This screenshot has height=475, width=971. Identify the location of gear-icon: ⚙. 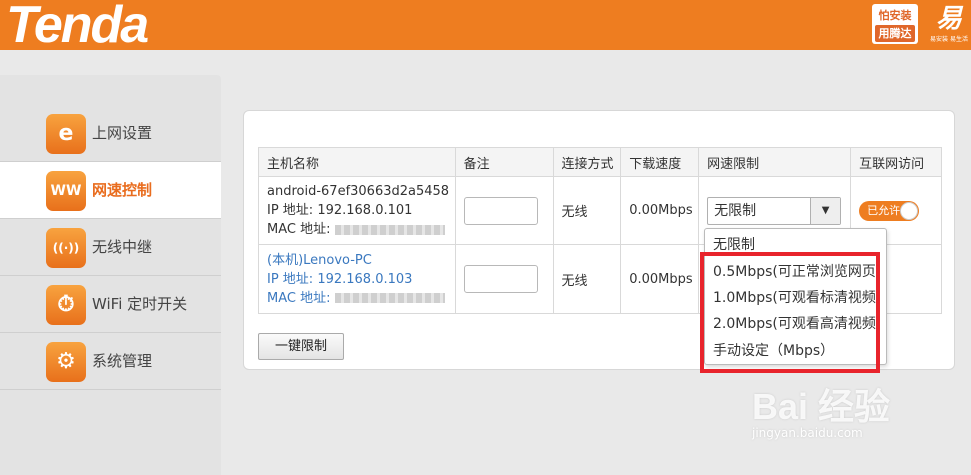
(66, 362).